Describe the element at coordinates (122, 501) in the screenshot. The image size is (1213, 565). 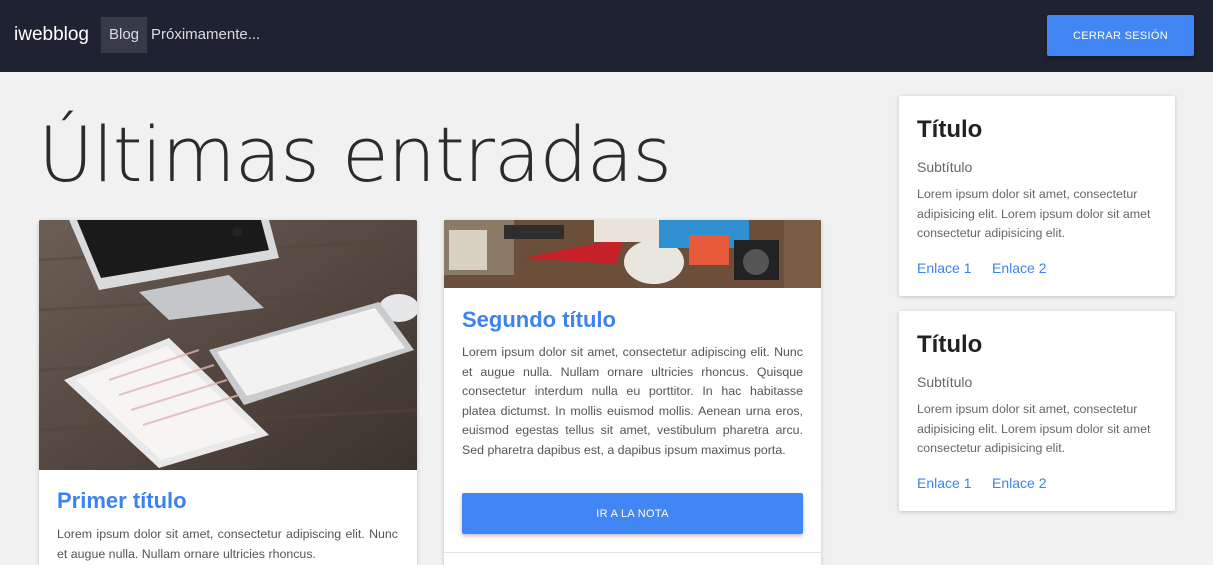
I see `post-title-1: Primer título` at that location.